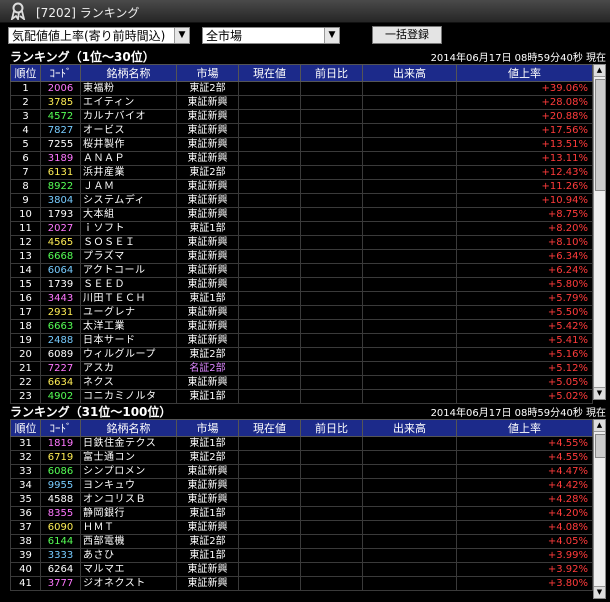 Image resolution: width=610 pixels, height=602 pixels. I want to click on table-row: 19 2488 日本サード 東証新興 +5.41%, so click(301, 340).